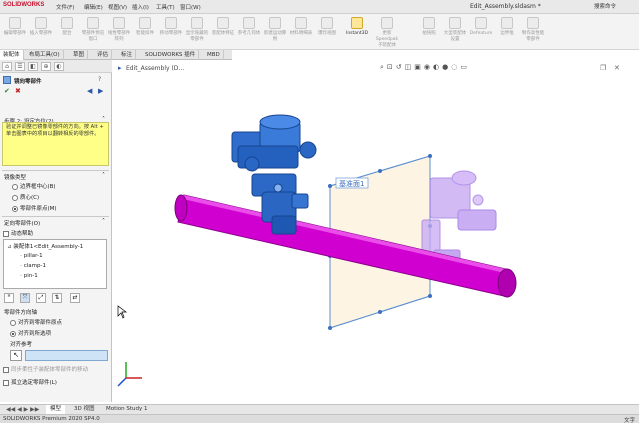  What do you see at coordinates (9, 298) in the screenshot?
I see `orient-option-1-icon: ꟸ` at bounding box center [9, 298].